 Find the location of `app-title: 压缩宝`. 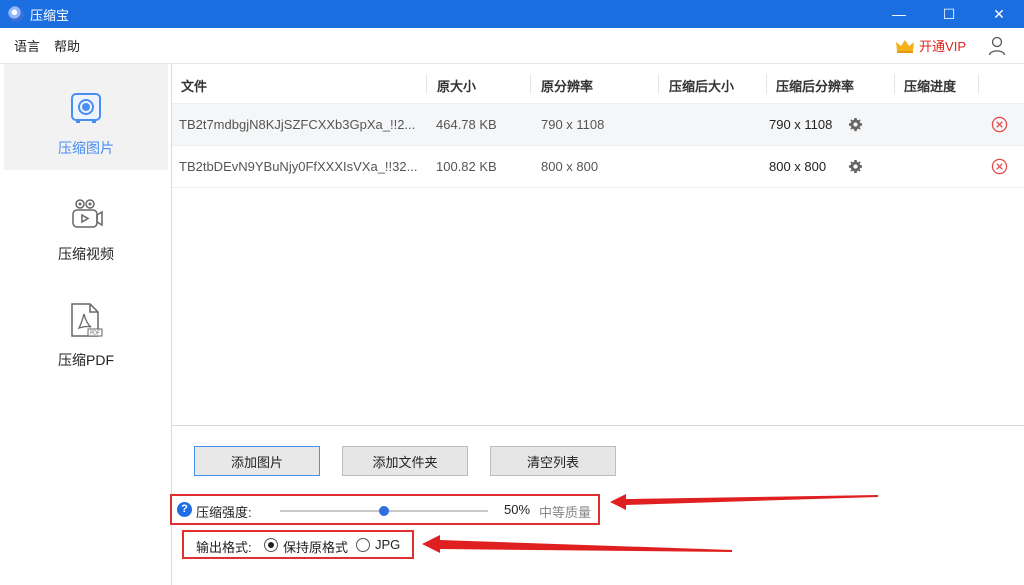

app-title: 压缩宝 is located at coordinates (50, 15).